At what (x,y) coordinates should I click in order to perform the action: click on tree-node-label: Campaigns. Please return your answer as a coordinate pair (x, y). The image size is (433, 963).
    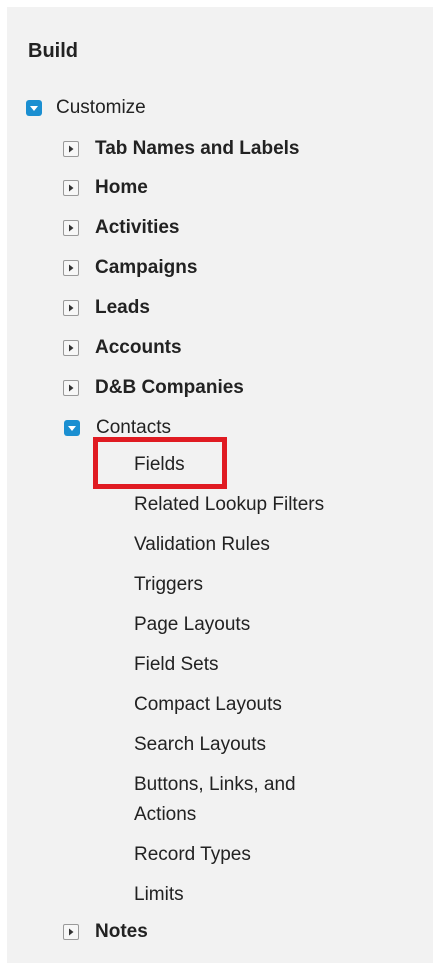
    Looking at the image, I should click on (146, 267).